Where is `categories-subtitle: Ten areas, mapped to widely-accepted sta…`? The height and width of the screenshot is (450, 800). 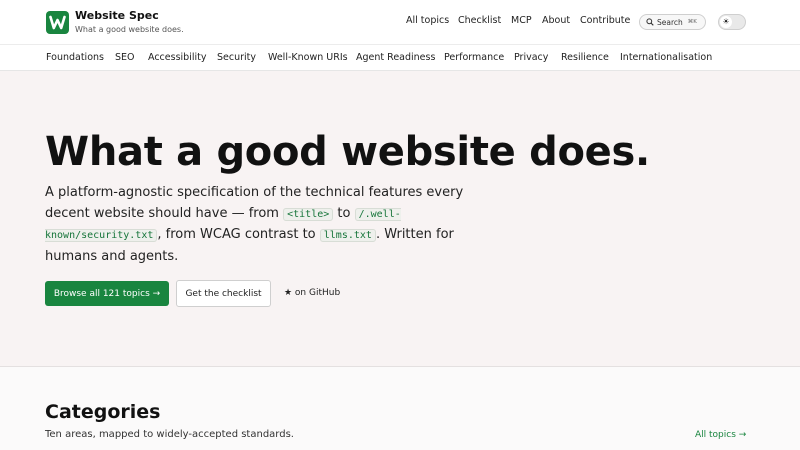
categories-subtitle: Ten areas, mapped to widely-accepted sta… is located at coordinates (169, 434).